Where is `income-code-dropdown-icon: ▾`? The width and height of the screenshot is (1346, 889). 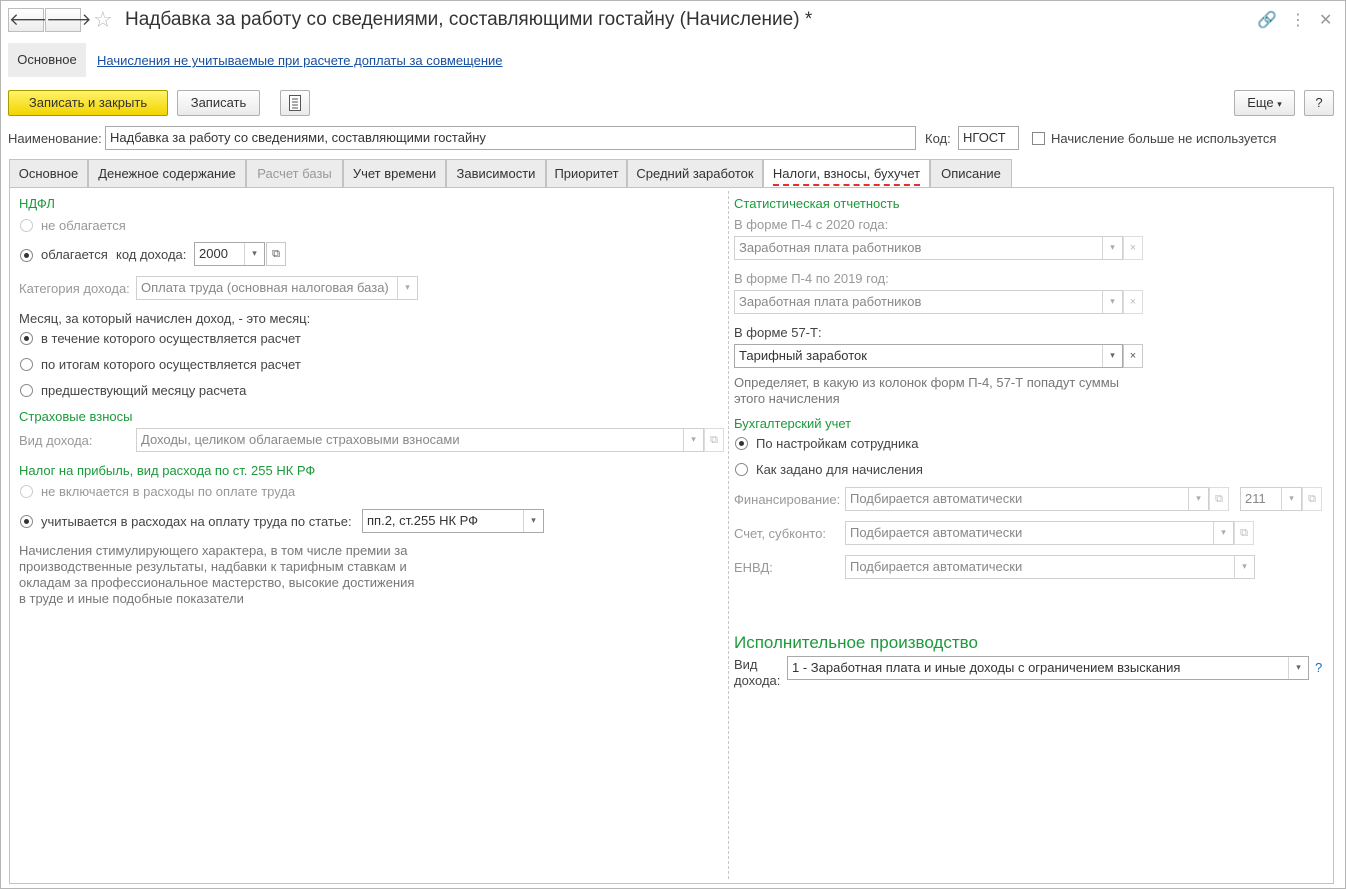
income-code-dropdown-icon: ▾ is located at coordinates (254, 254).